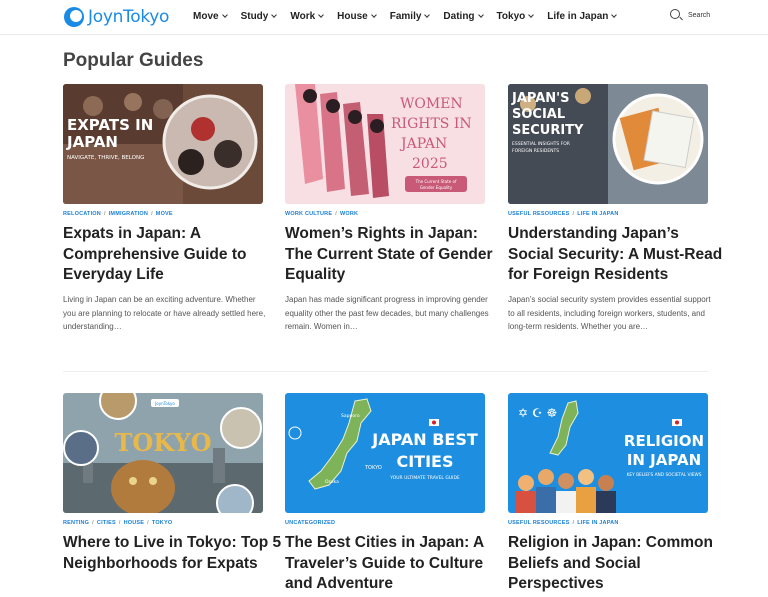 The width and height of the screenshot is (768, 597). What do you see at coordinates (254, 16) in the screenshot?
I see `nav-label: Study` at bounding box center [254, 16].